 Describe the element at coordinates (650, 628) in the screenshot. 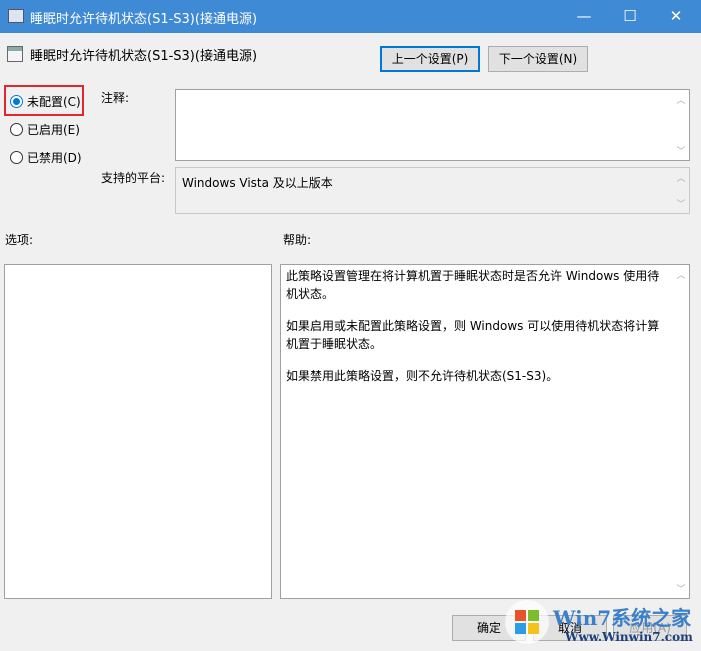

I see `apply-button: 应用(A)` at that location.